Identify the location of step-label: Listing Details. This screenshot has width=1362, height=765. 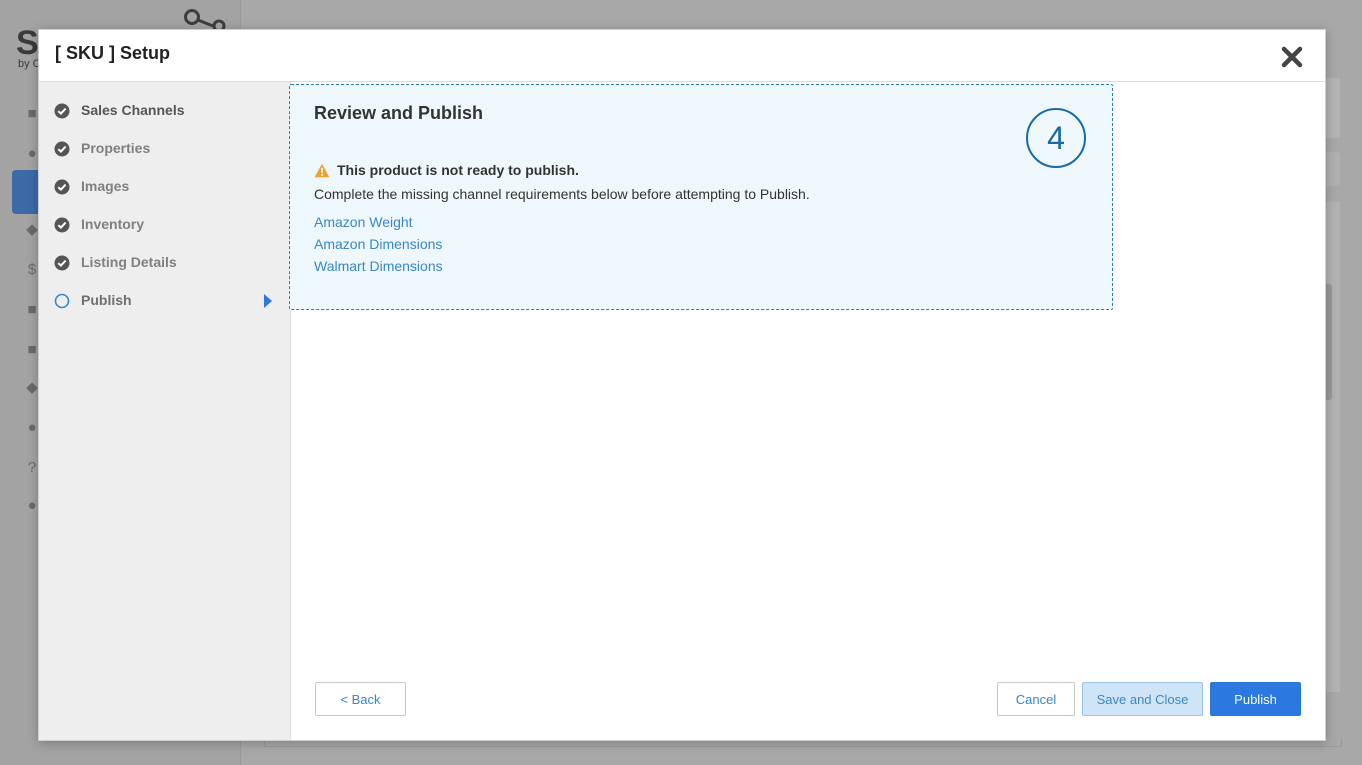
(129, 262).